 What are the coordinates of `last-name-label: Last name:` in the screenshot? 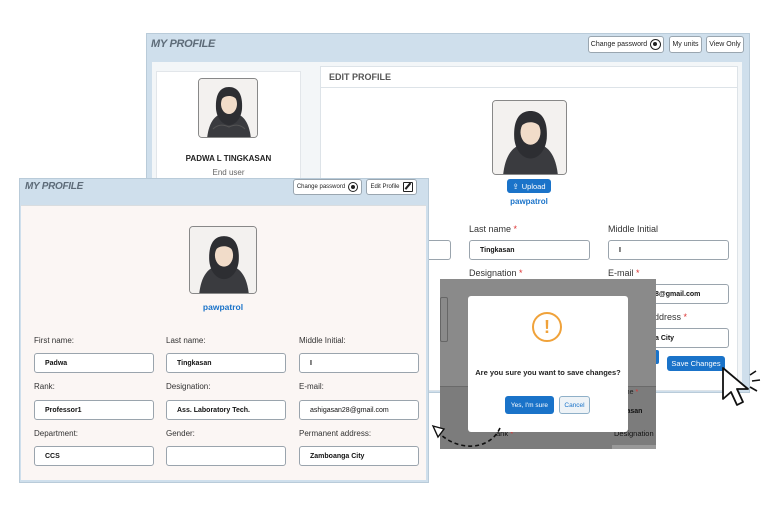 It's located at (186, 340).